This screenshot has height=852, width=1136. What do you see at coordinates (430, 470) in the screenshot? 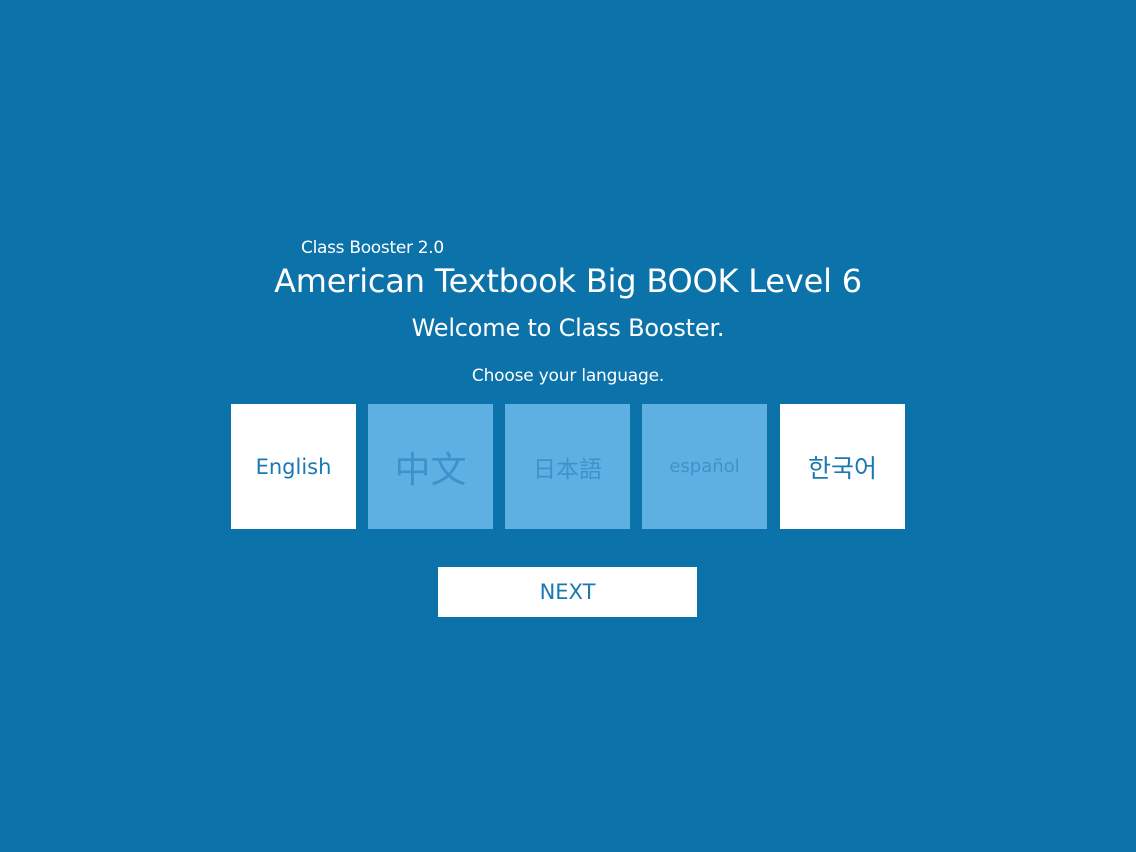
I see `language-option-label: 中文` at bounding box center [430, 470].